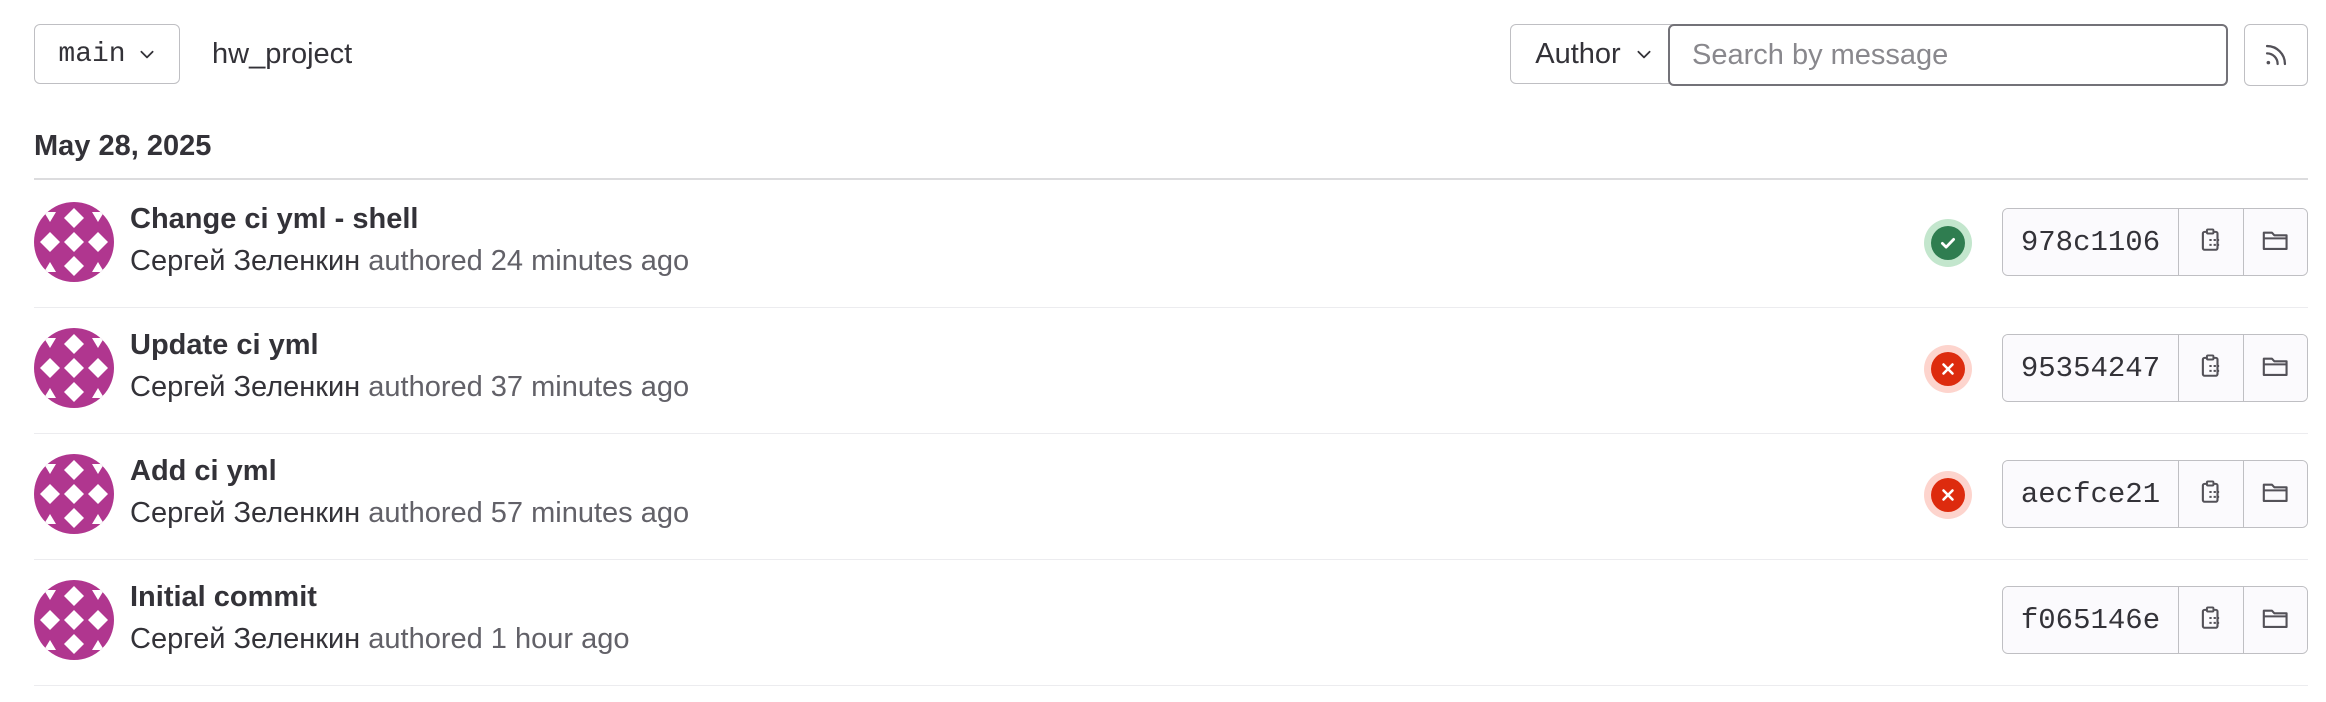  Describe the element at coordinates (529, 387) in the screenshot. I see `commit-authored-time: authored 37 minutes ago` at that location.